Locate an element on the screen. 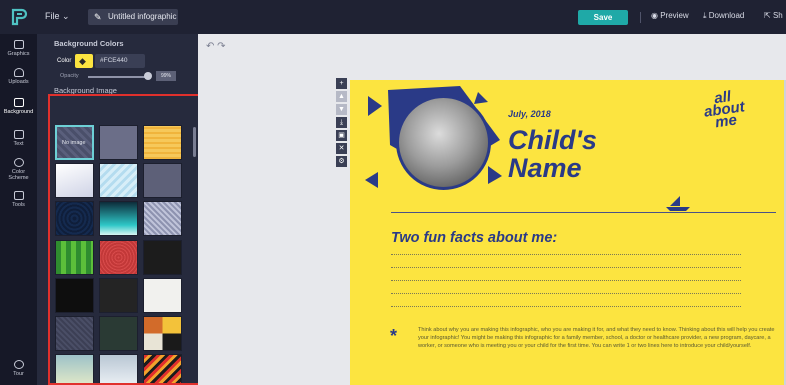 The width and height of the screenshot is (786, 385). child-name: Child's Name is located at coordinates (552, 154).